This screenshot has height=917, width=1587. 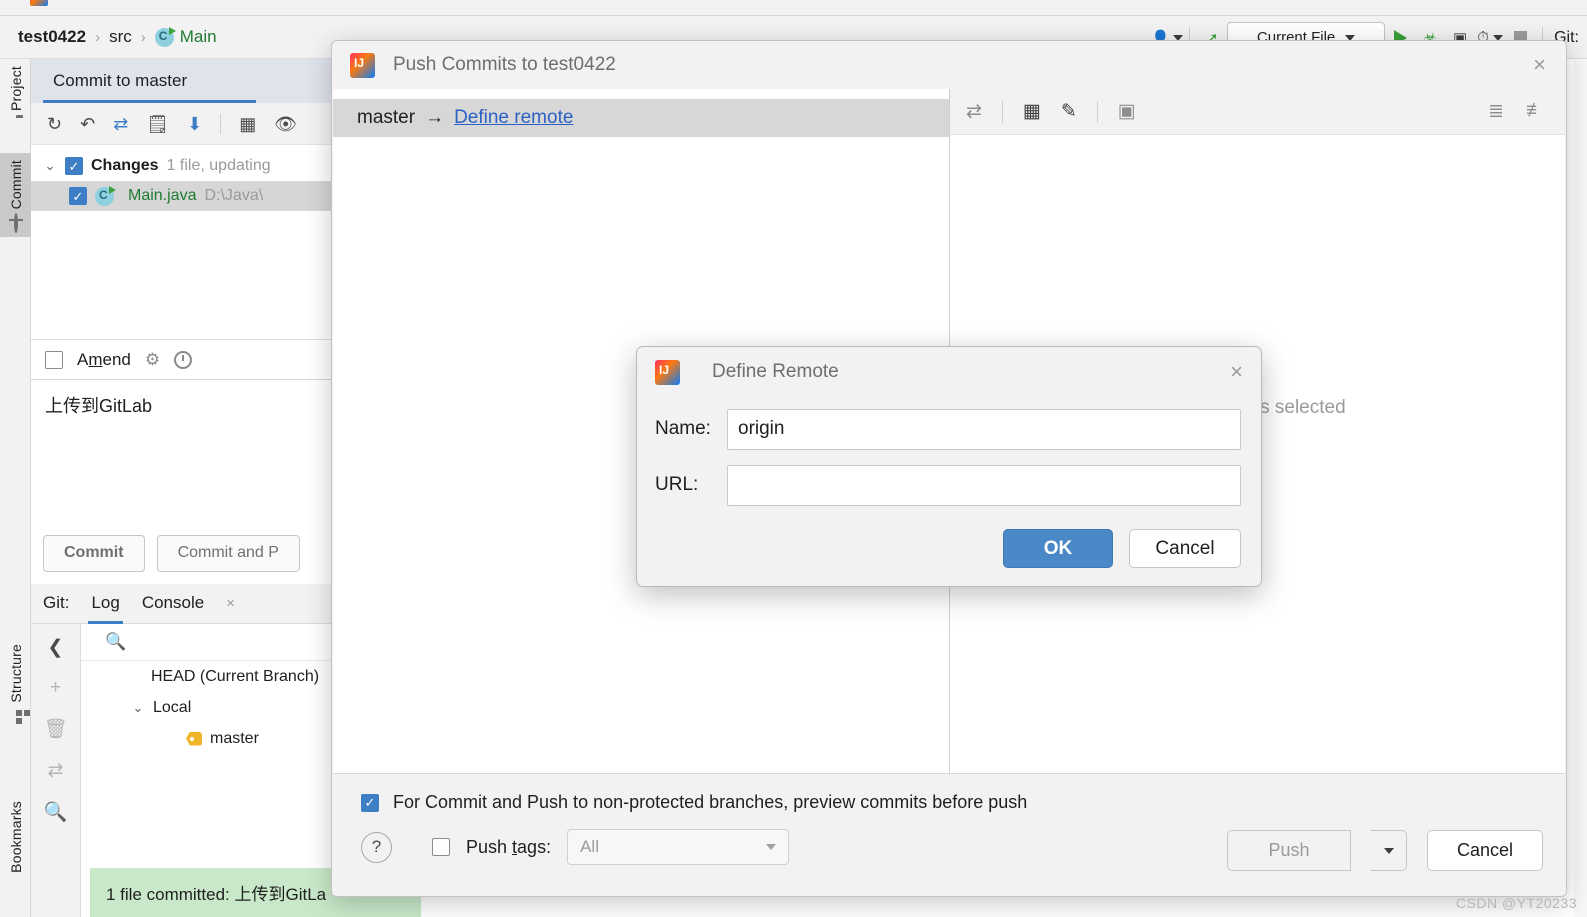 I want to click on top-toolbar-icons: ☰ ☰ ☰ ☰ ☰ ☰ ☰ ☰ ☰, so click(x=210, y=2).